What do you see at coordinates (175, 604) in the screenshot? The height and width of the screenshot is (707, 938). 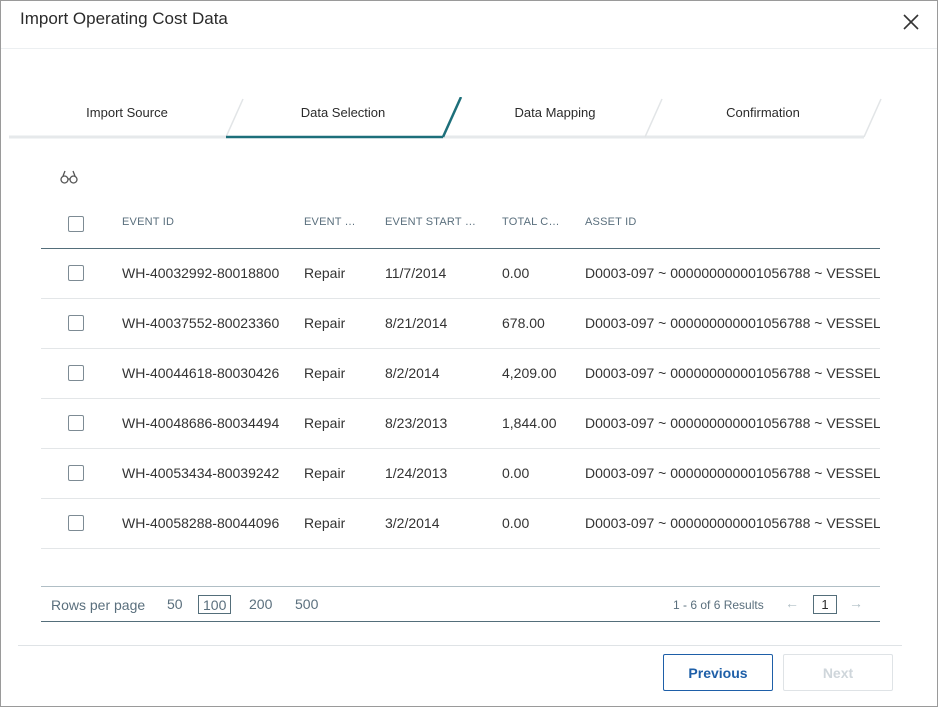 I see `rows-per-page-50: 50` at bounding box center [175, 604].